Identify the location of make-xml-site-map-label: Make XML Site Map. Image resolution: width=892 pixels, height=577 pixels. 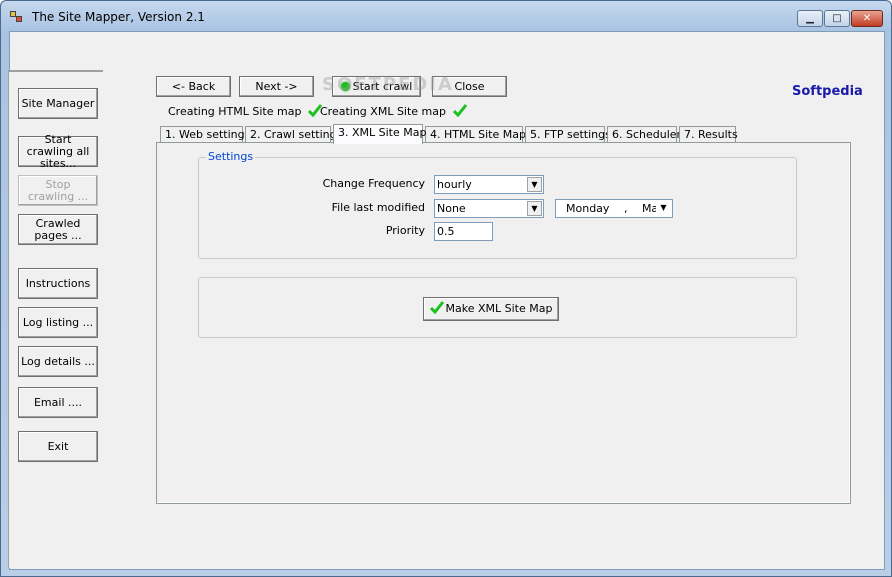
(499, 308).